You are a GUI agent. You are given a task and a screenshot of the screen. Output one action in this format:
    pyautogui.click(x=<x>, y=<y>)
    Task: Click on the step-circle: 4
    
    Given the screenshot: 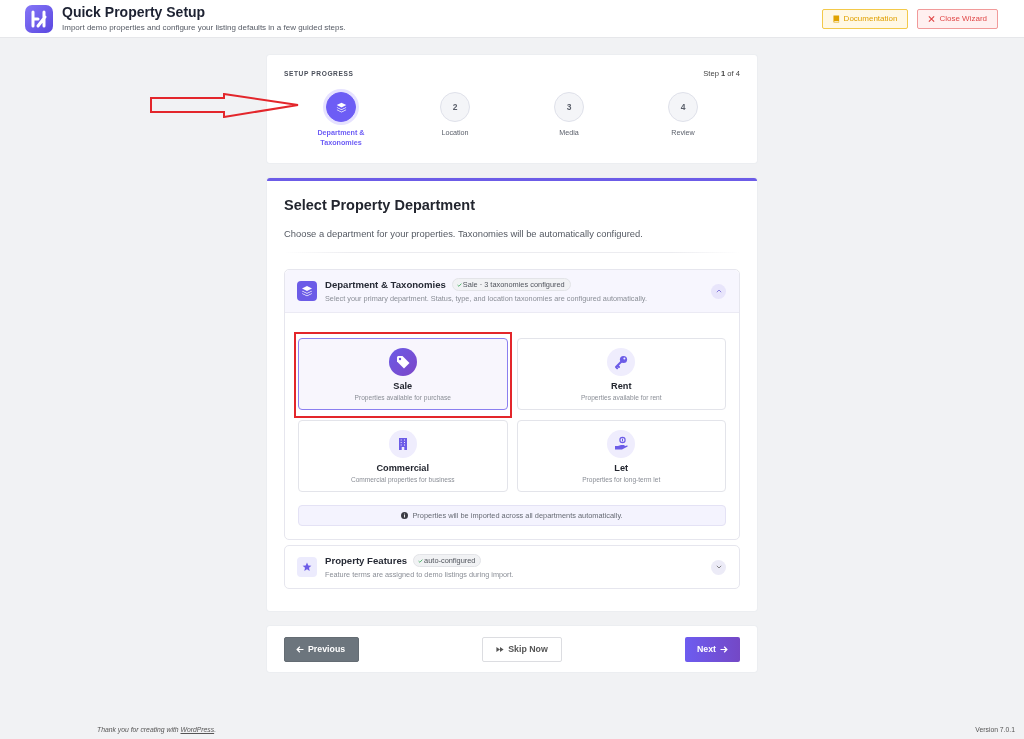 What is the action you would take?
    pyautogui.click(x=683, y=107)
    